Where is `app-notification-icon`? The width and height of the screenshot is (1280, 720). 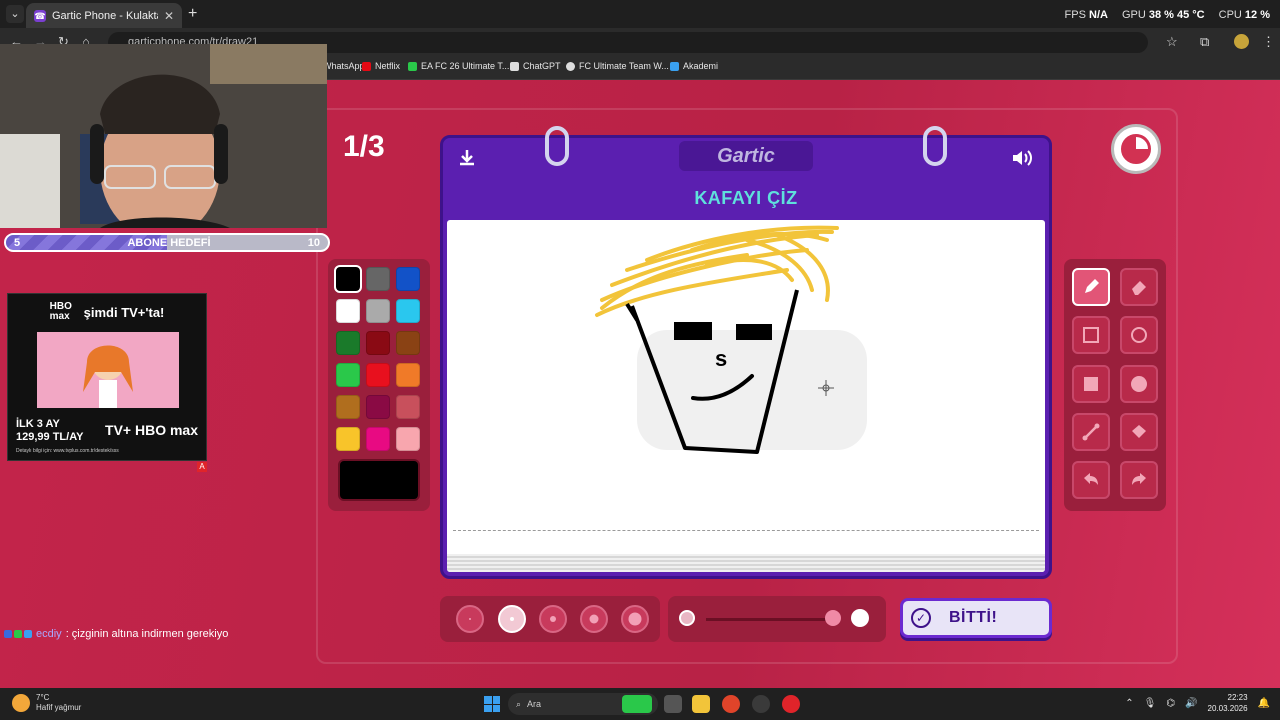
app-notification-icon is located at coordinates (791, 704).